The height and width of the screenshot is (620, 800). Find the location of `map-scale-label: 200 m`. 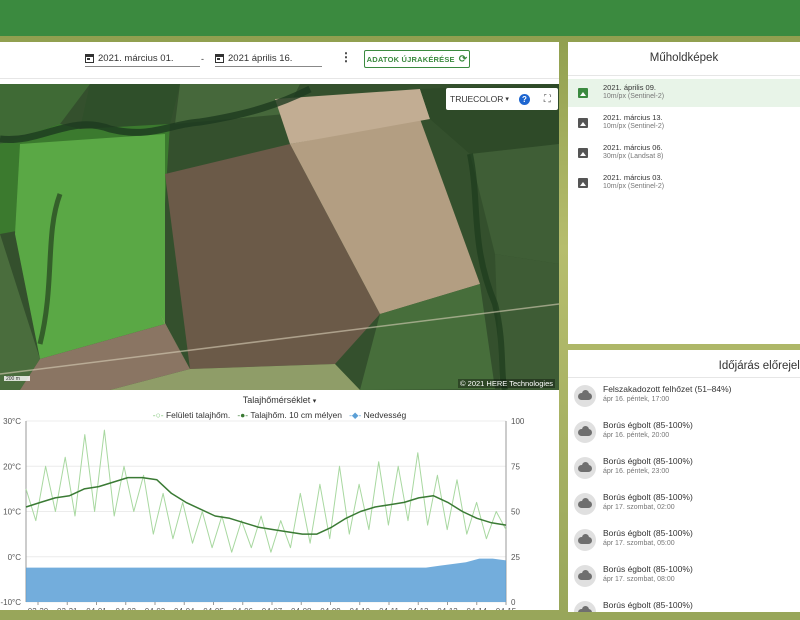

map-scale-label: 200 m is located at coordinates (13, 379).